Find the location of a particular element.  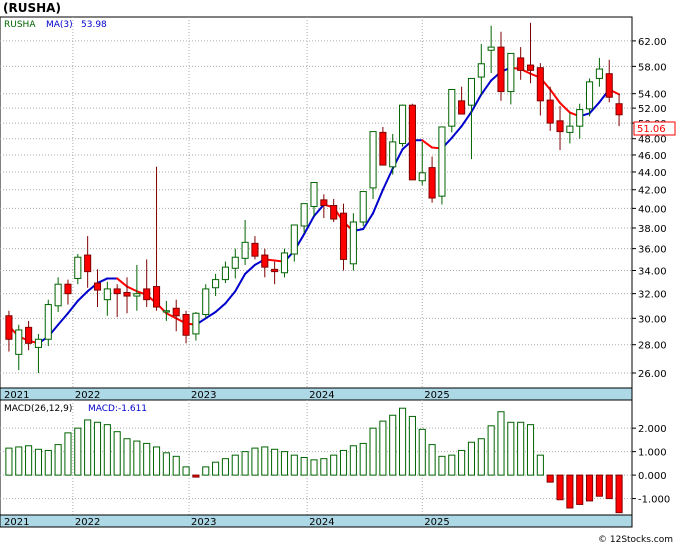

price-tick-label: 44.00 is located at coordinates (652, 173).